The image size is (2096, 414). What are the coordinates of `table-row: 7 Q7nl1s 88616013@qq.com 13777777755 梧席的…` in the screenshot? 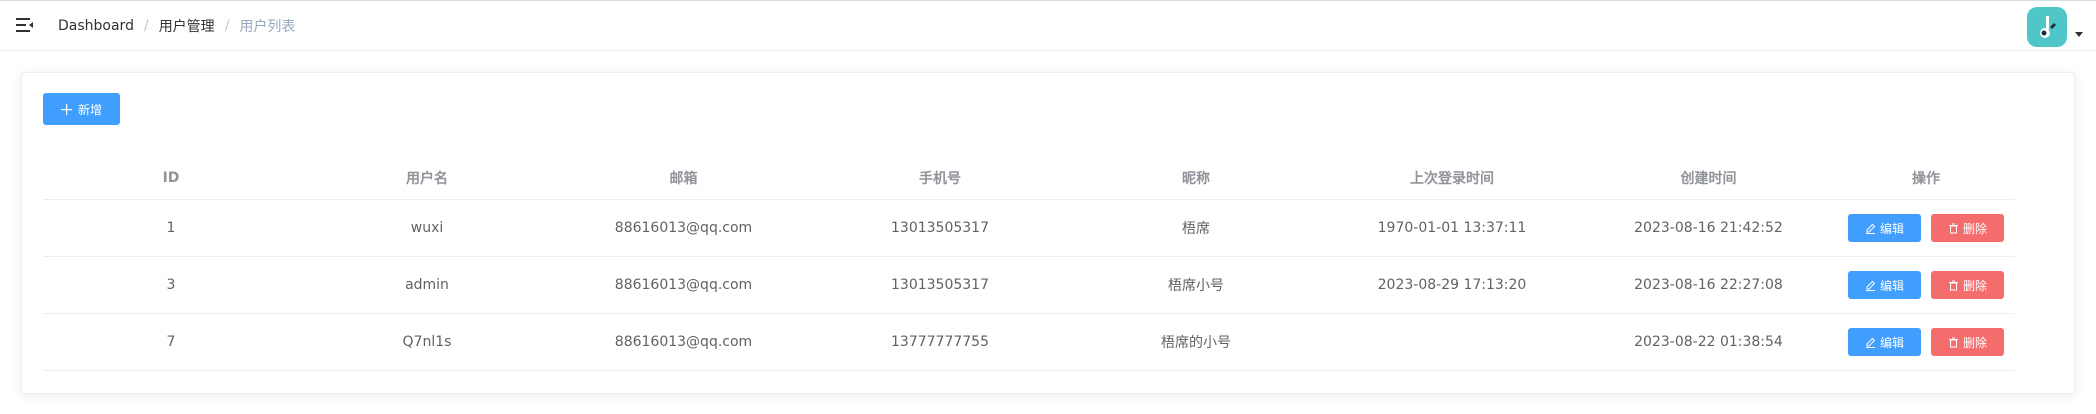 It's located at (1029, 342).